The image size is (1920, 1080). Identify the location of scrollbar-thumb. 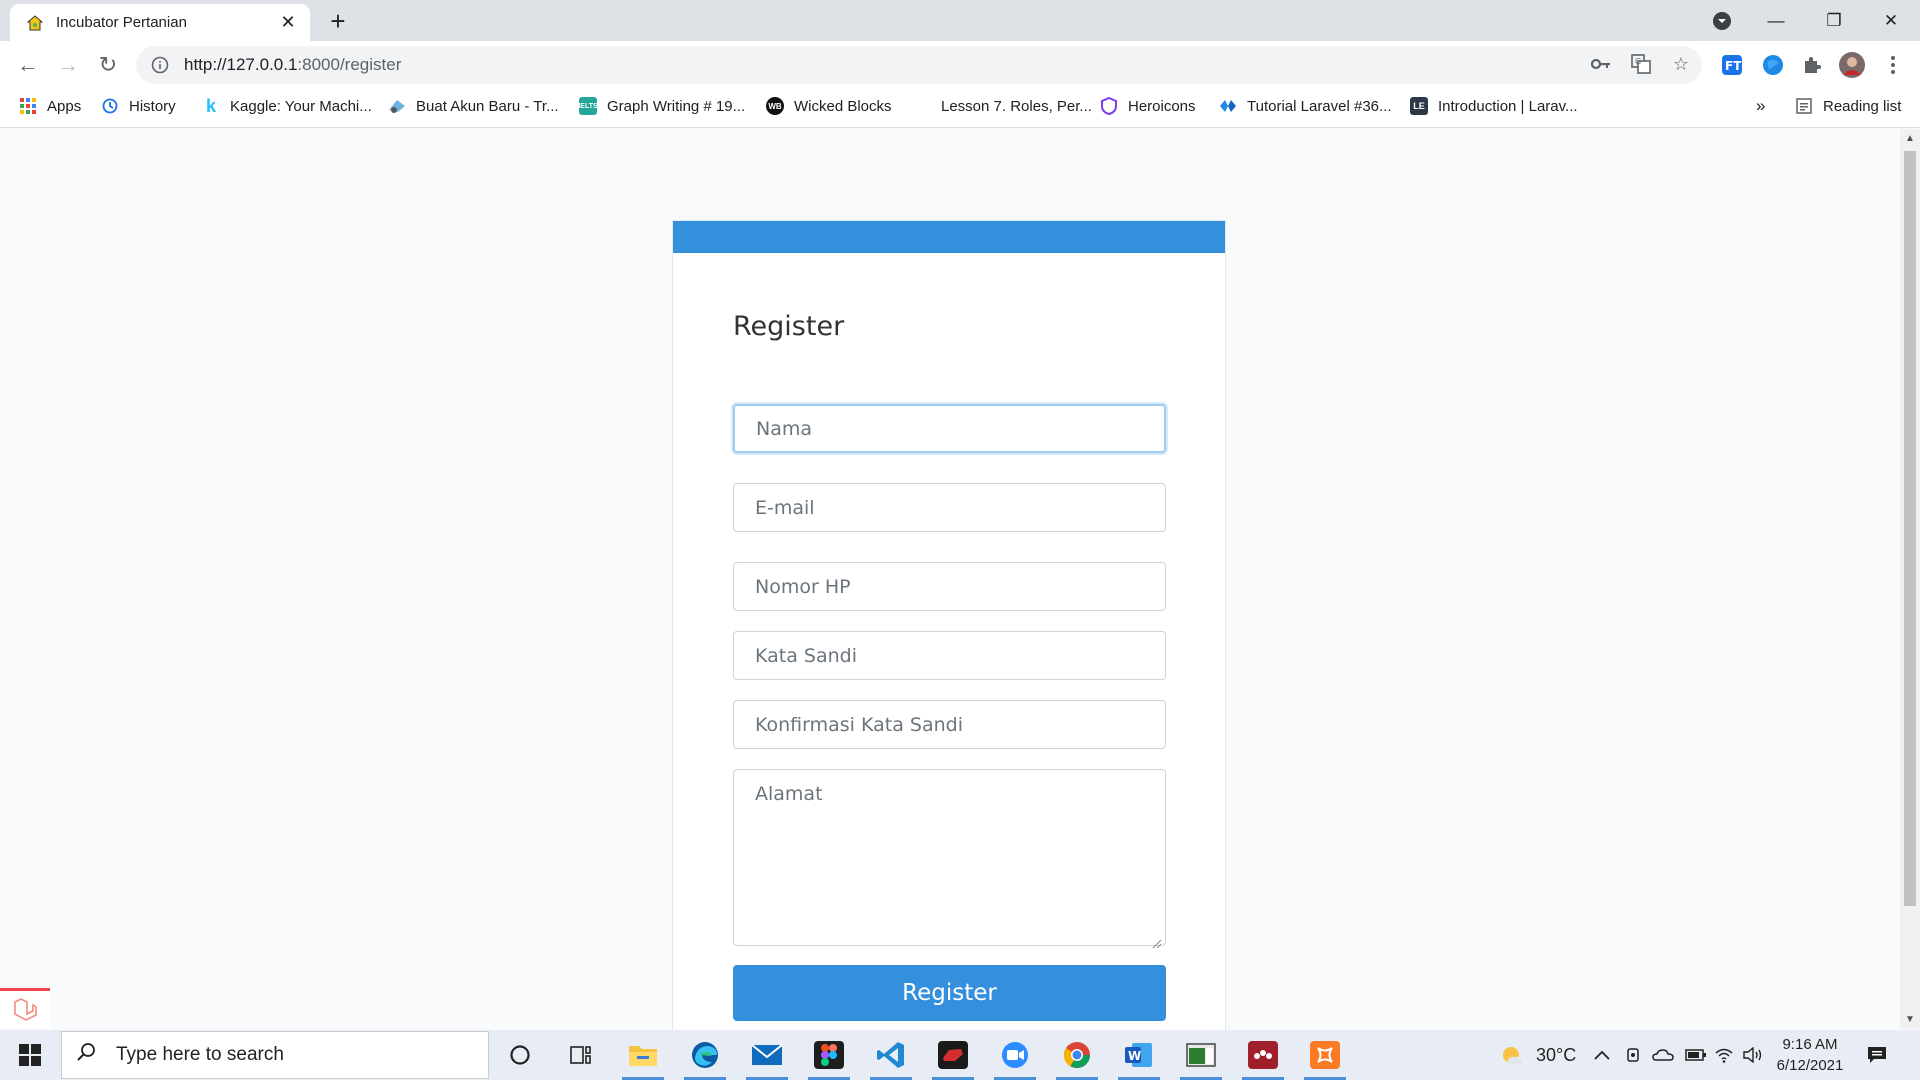
(1910, 528).